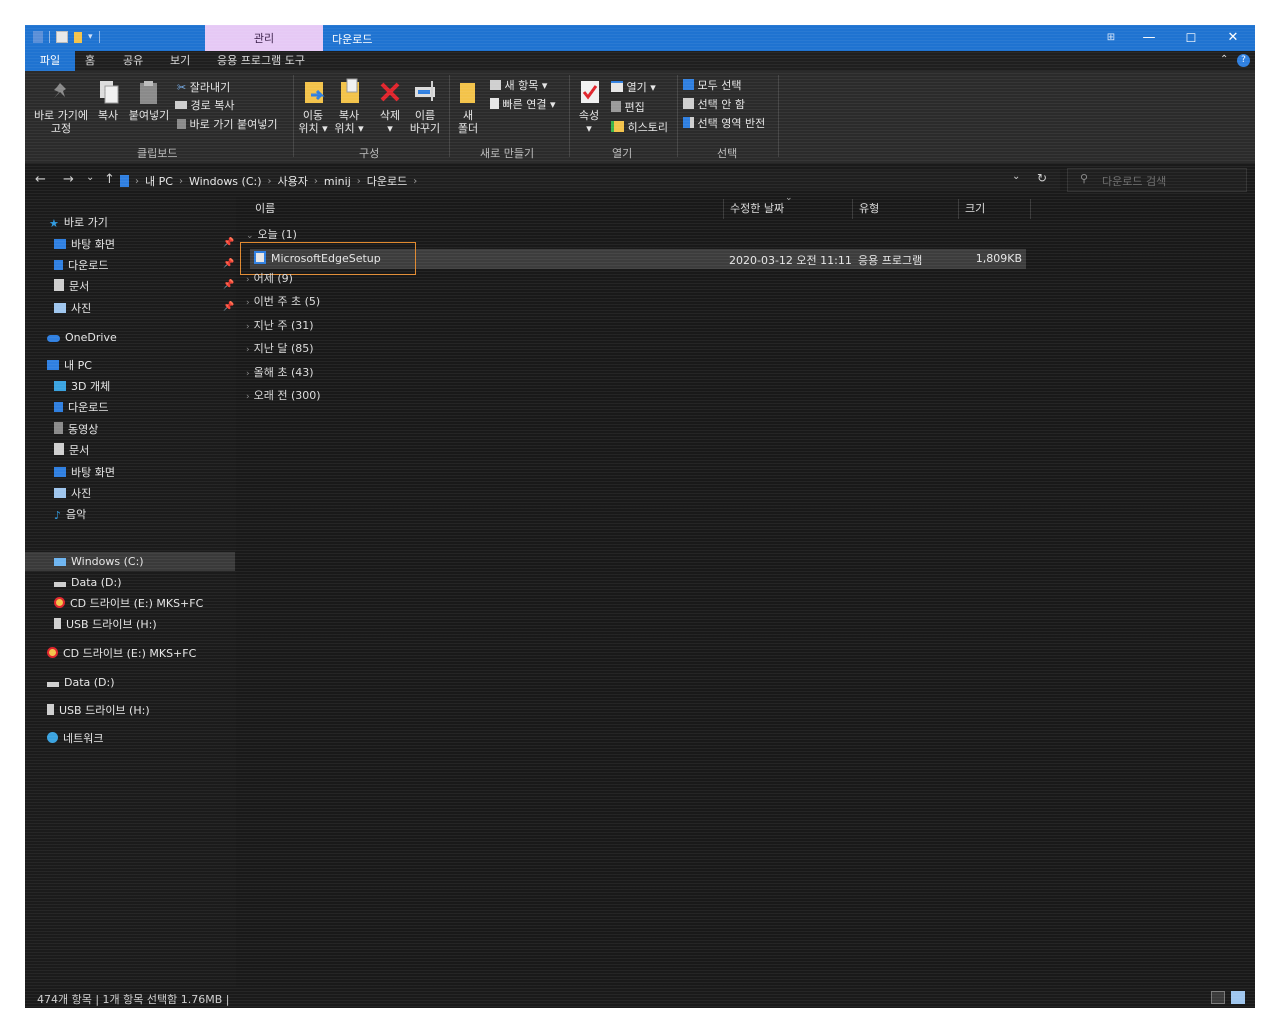  What do you see at coordinates (634, 107) in the screenshot?
I see `edit-label: 편집` at bounding box center [634, 107].